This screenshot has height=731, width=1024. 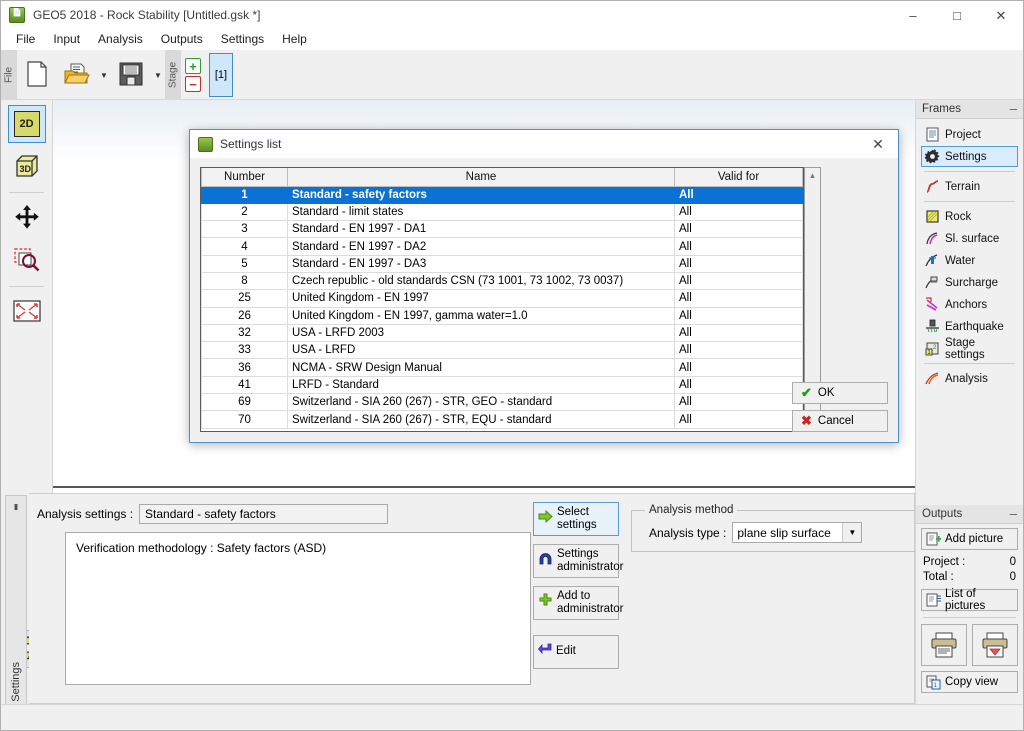 I want to click on table-row: 32 USA - LRFD 2003 All, so click(x=502, y=333).